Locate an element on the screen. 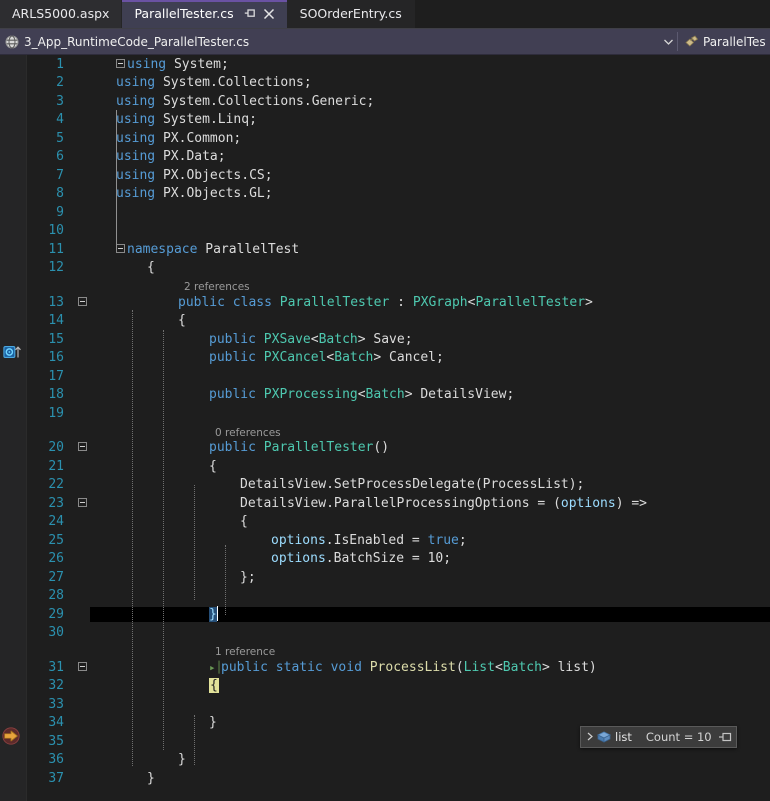 This screenshot has height=801, width=770. inheritance-up-icon is located at coordinates (13, 352).